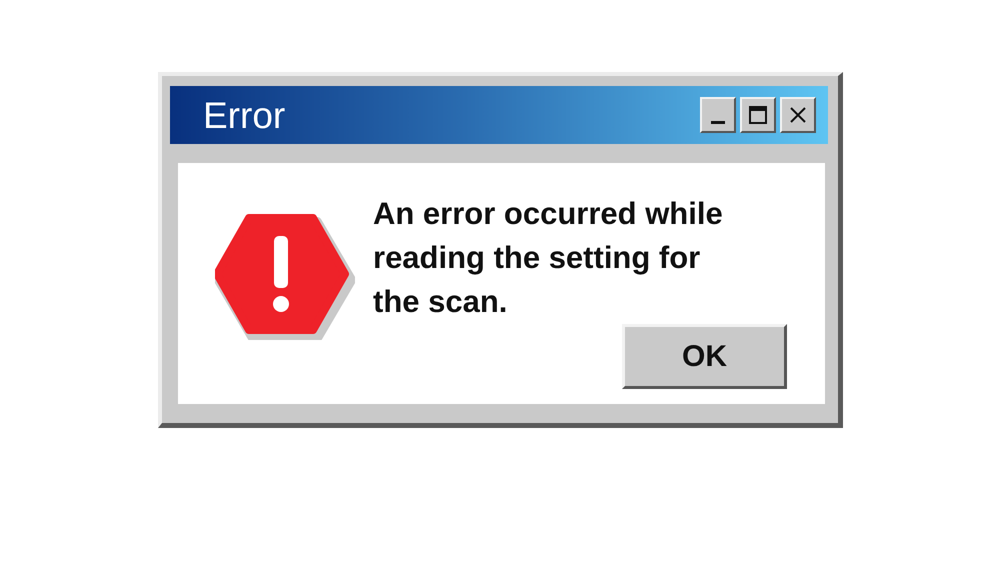 Image resolution: width=1000 pixels, height=580 pixels. What do you see at coordinates (718, 122) in the screenshot?
I see `minimize-icon` at bounding box center [718, 122].